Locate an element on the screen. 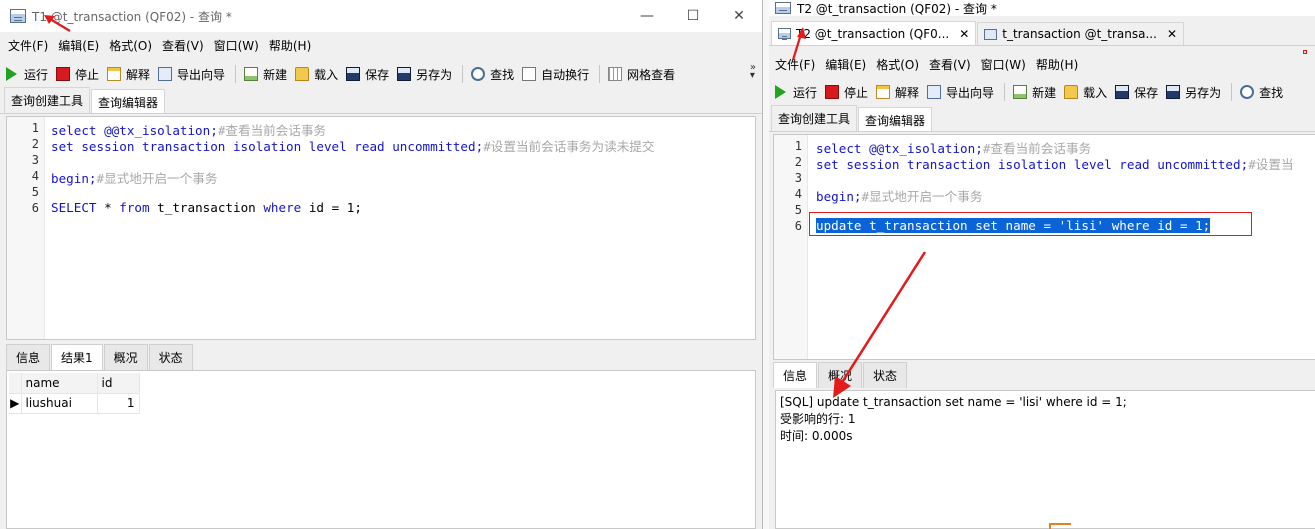 Image resolution: width=1315 pixels, height=529 pixels. app-icon is located at coordinates (18, 16).